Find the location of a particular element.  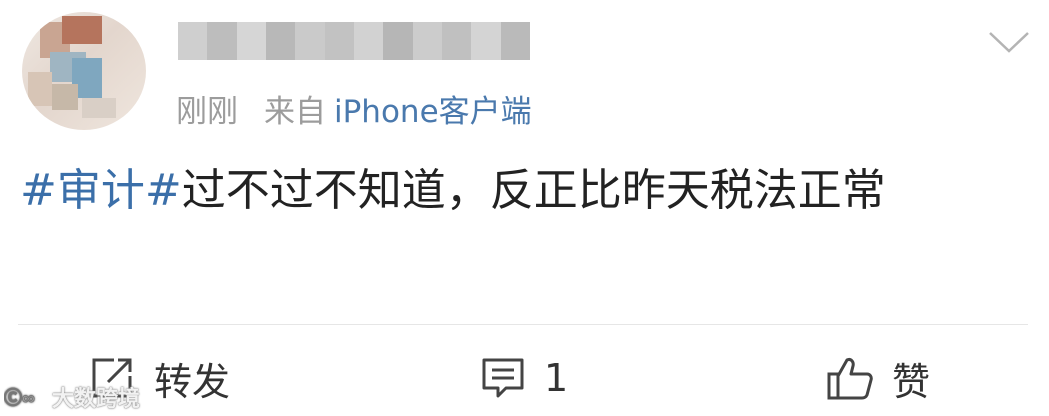

post-body: 过不过不知道，反正比昨天税法正常 is located at coordinates (533, 190).